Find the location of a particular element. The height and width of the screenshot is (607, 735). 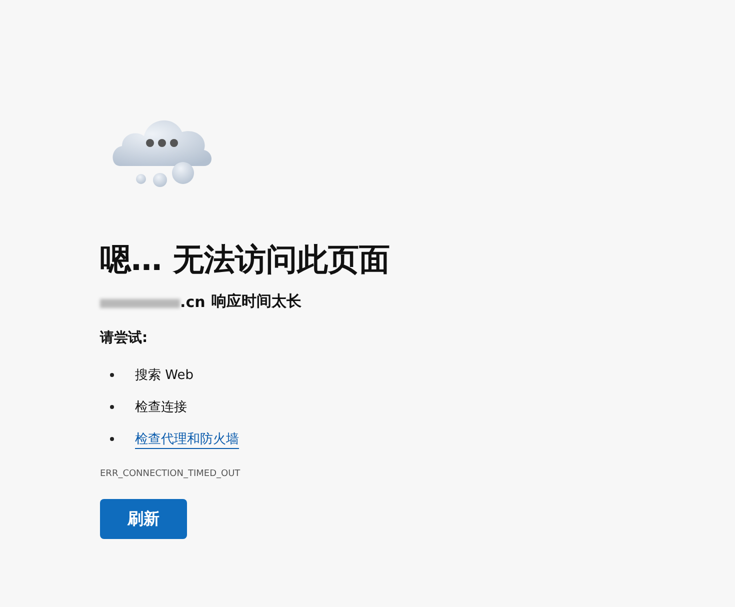

error-message: 响应时间太长 is located at coordinates (256, 301).